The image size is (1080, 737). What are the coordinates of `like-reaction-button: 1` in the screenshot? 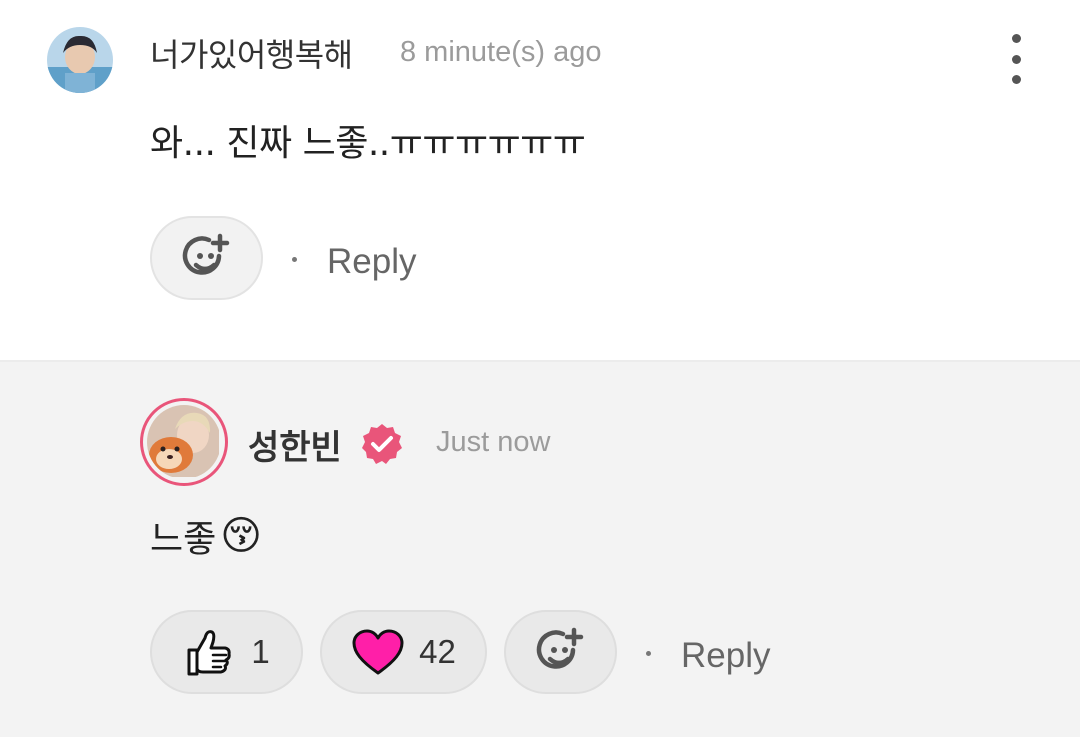 It's located at (226, 652).